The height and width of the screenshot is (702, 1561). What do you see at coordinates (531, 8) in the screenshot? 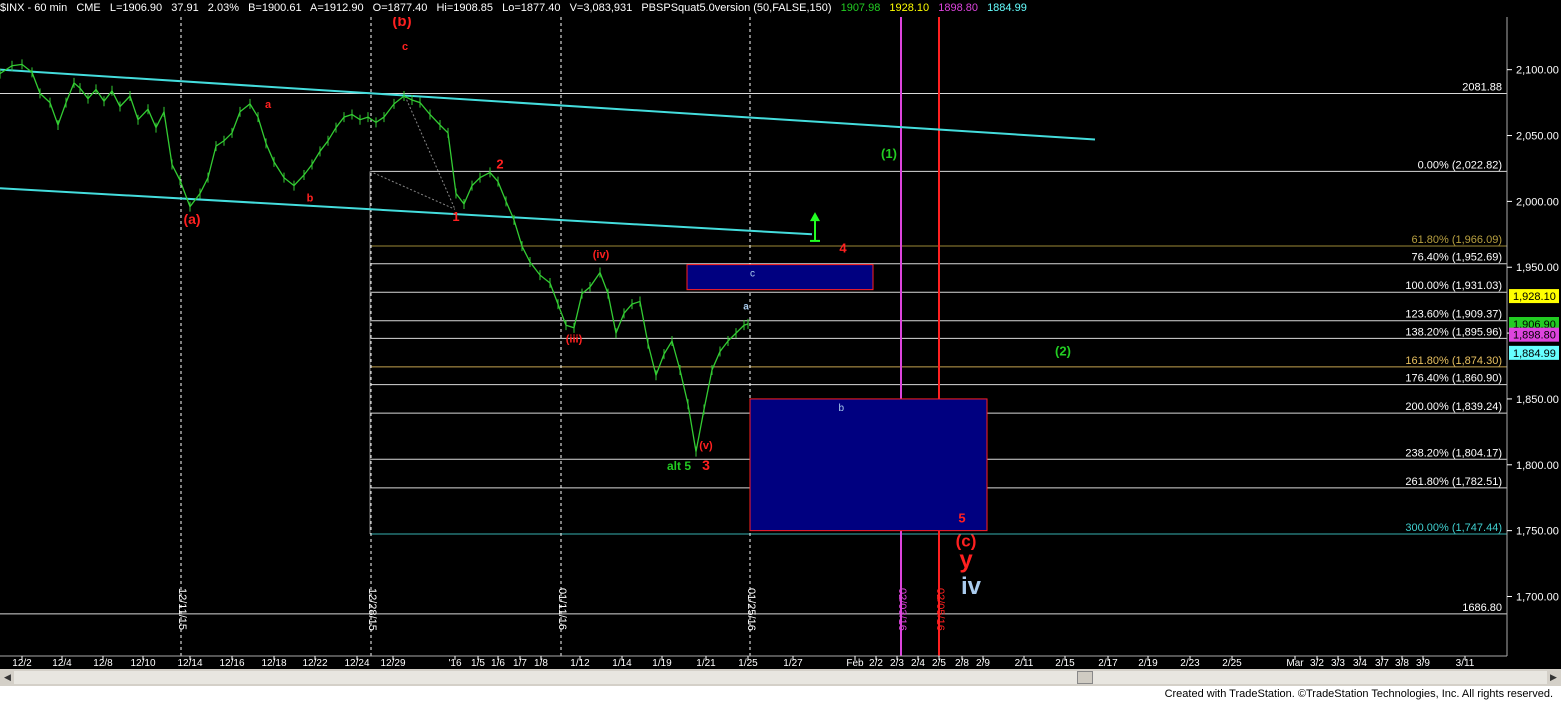
I see `low-price: Lo=1877.40` at bounding box center [531, 8].